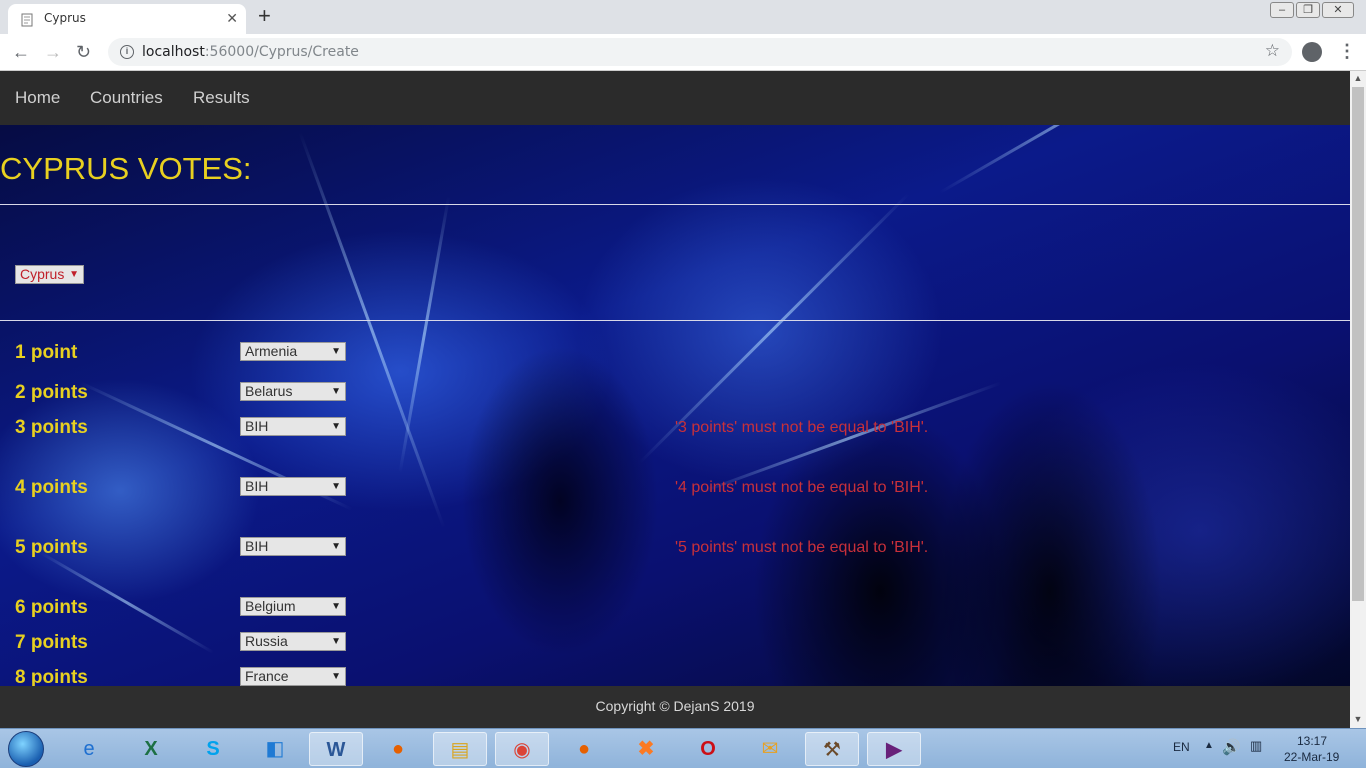  I want to click on outlook-icon: ✉, so click(770, 749).